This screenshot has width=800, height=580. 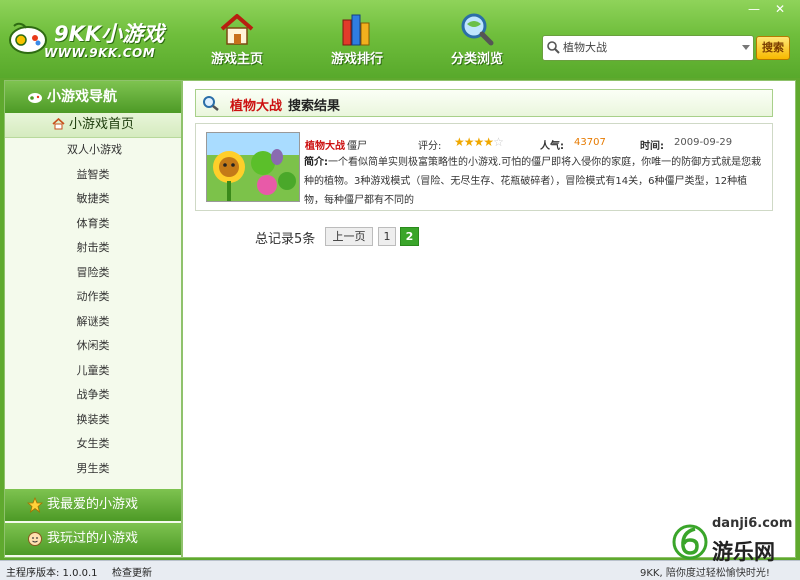 I want to click on nav-category-browse-button: 分类浏览, so click(x=477, y=39).